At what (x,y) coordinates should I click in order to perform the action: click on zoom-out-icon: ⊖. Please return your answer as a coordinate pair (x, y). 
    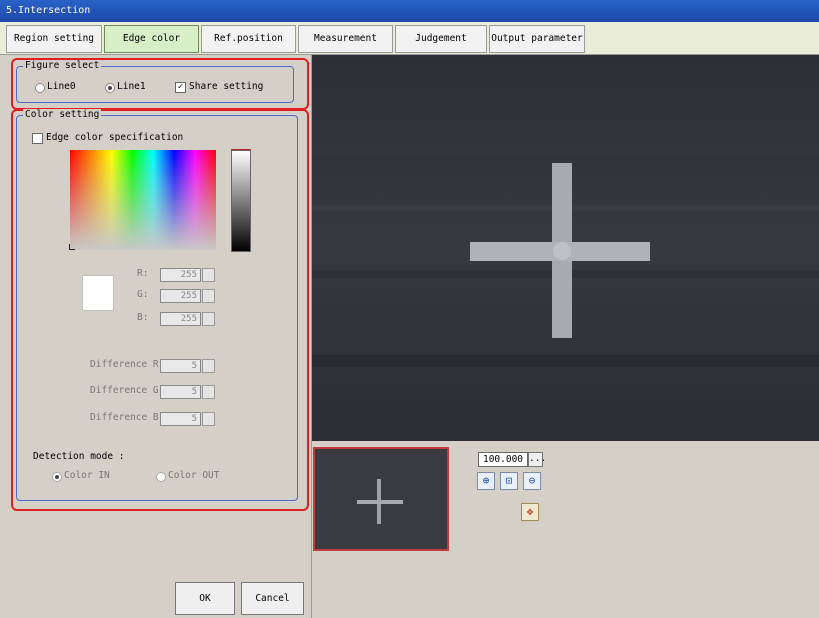
    Looking at the image, I should click on (532, 481).